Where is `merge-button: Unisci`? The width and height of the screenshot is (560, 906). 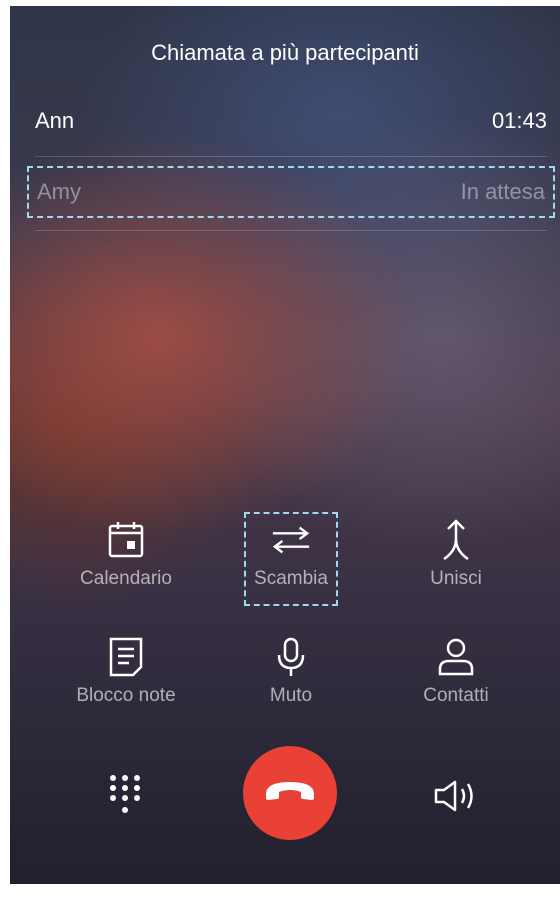
merge-button: Unisci is located at coordinates (456, 557).